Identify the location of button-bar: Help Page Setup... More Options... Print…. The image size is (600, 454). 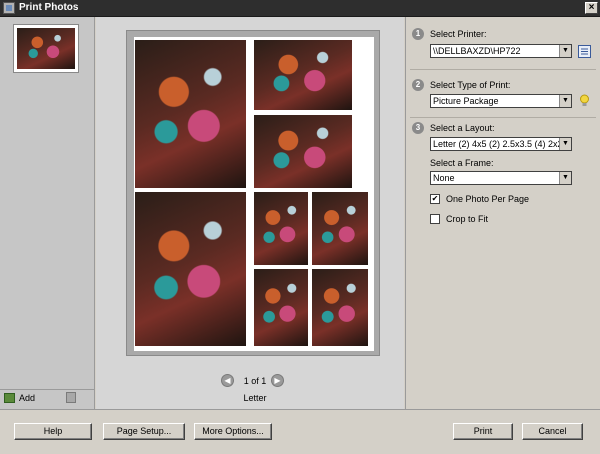
(300, 431).